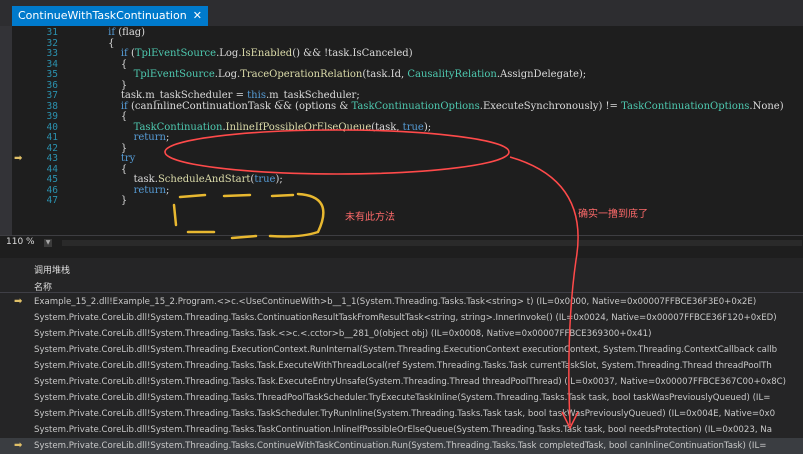 The image size is (803, 454). Describe the element at coordinates (52, 53) in the screenshot. I see `line-number: 33` at that location.